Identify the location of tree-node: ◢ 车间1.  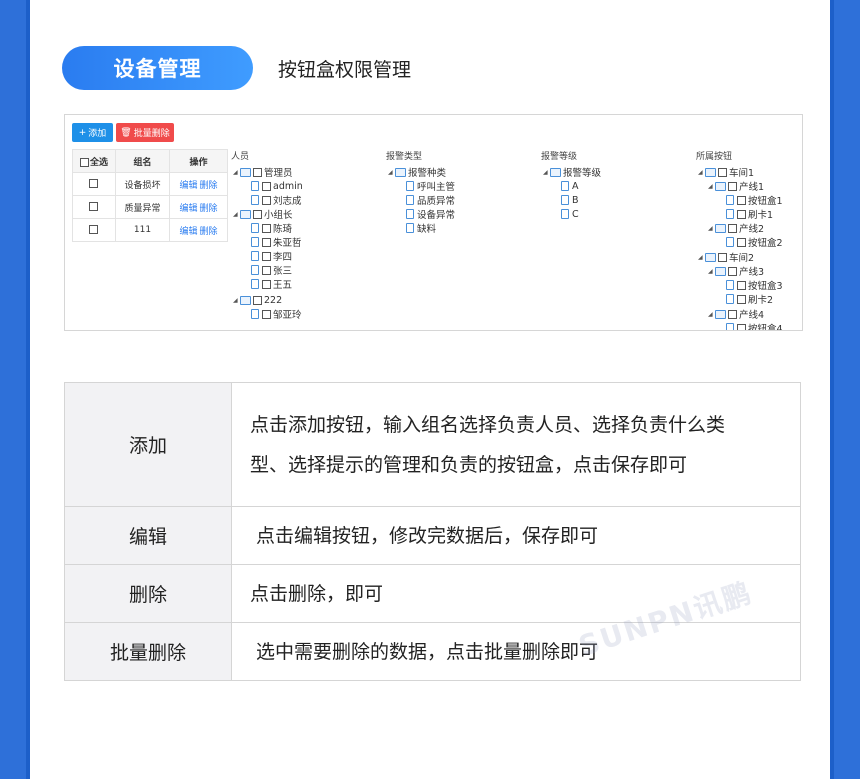
(726, 172).